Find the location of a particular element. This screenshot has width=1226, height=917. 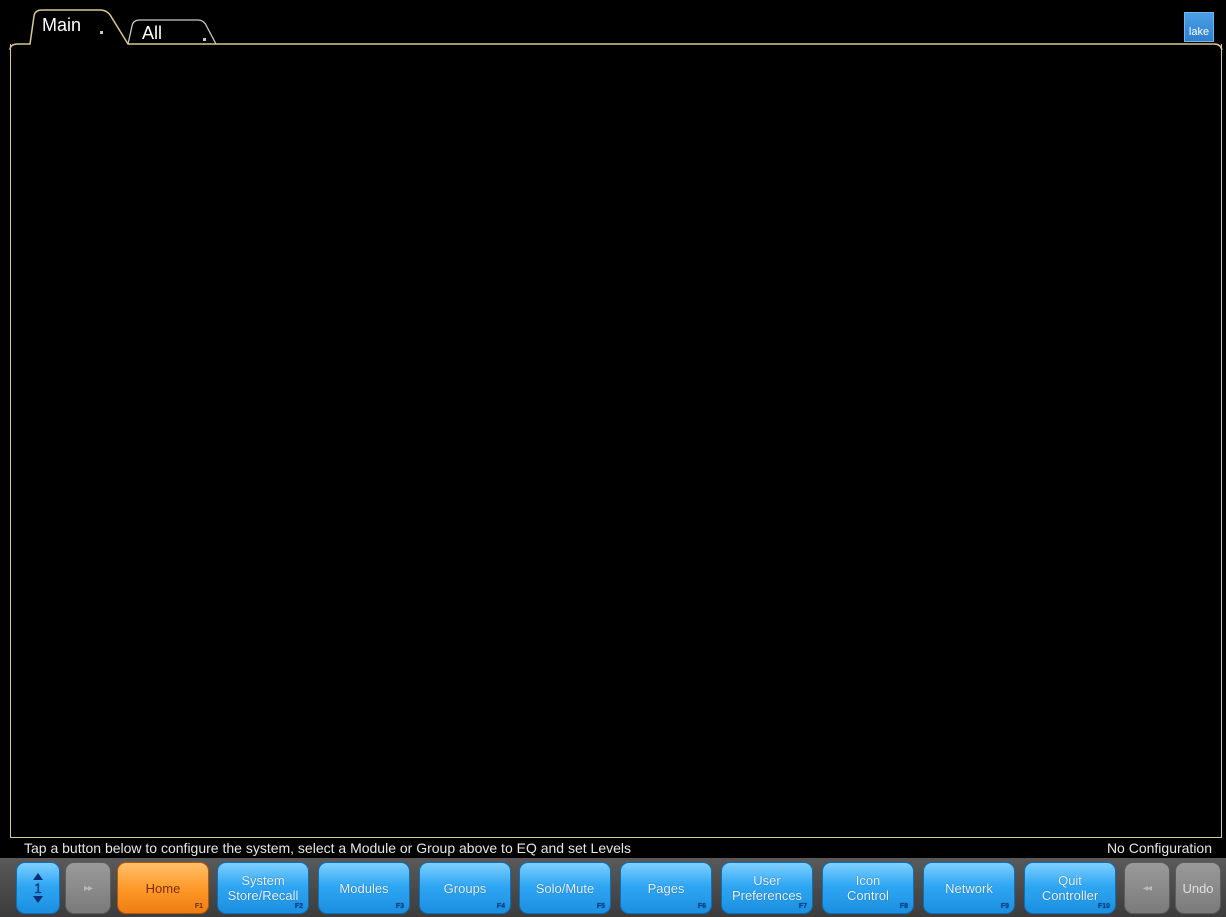

undo-button: Undo is located at coordinates (1198, 888).